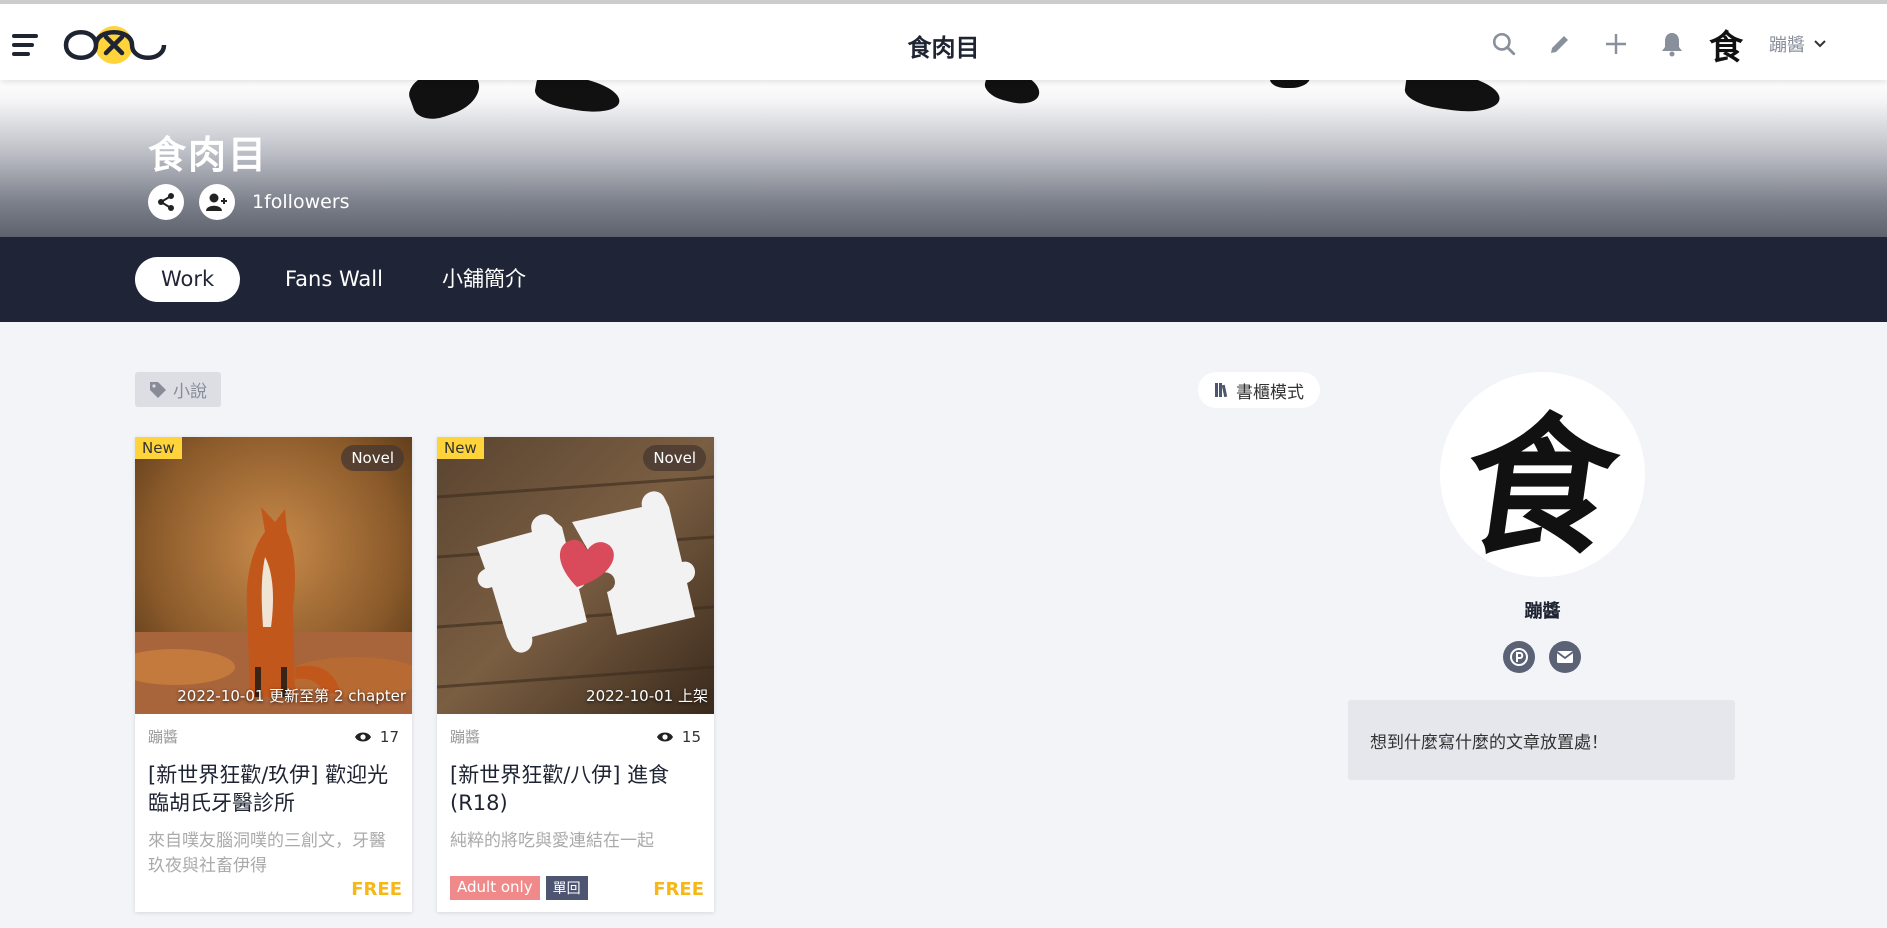 The image size is (1887, 928). What do you see at coordinates (1726, 44) in the screenshot?
I see `user-avatar: 食` at bounding box center [1726, 44].